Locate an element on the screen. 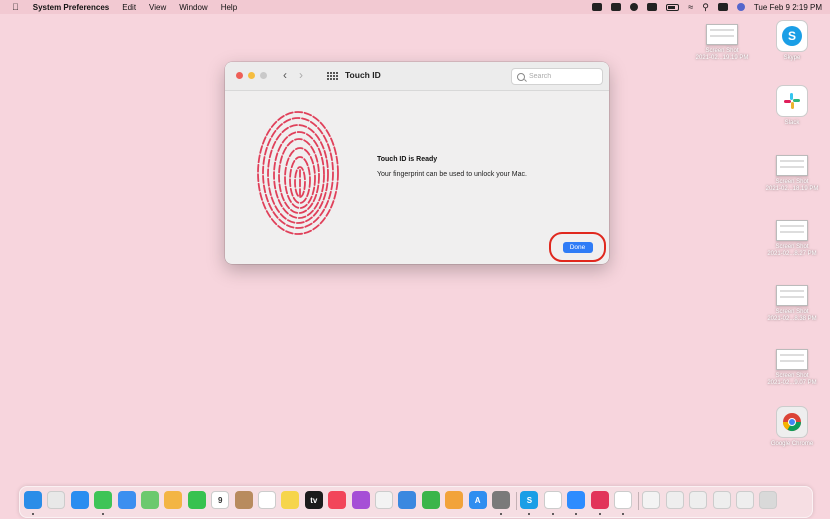 This screenshot has height=519, width=830. desktop-screenshot: Screen Shot 2021-02...9.07 PM is located at coordinates (792, 368).